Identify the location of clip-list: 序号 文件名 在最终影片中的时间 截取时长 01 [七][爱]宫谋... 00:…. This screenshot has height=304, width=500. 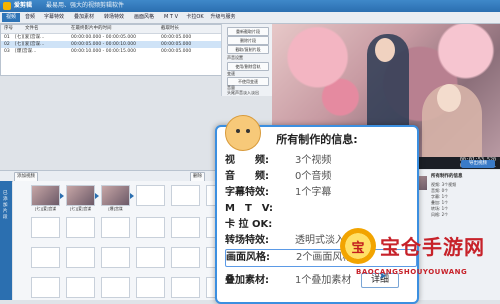
(111, 50).